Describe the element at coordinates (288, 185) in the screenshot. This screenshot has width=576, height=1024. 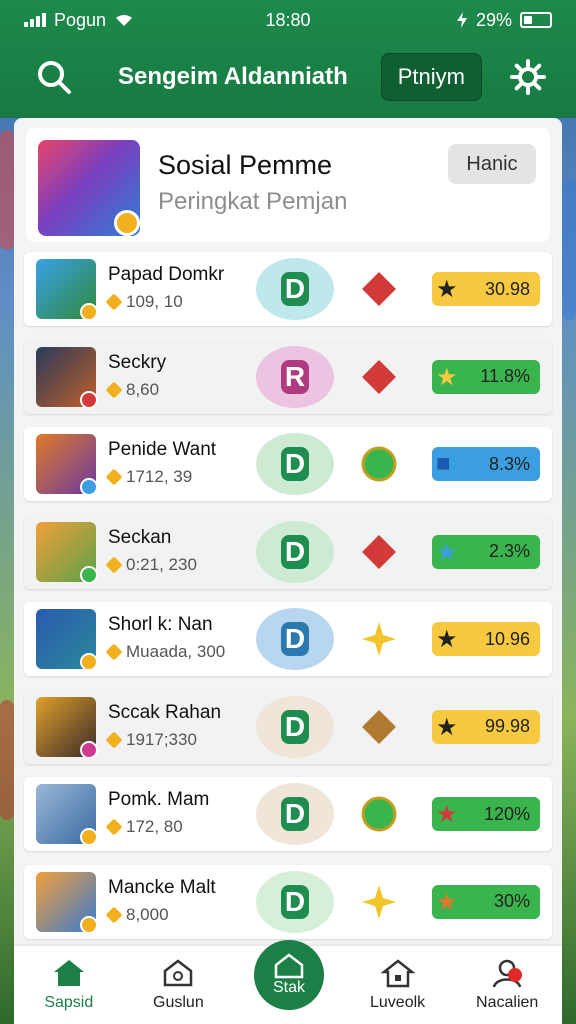
I see `profile-header: Sosial Pemme Peringkat Pemjan Hanic` at that location.